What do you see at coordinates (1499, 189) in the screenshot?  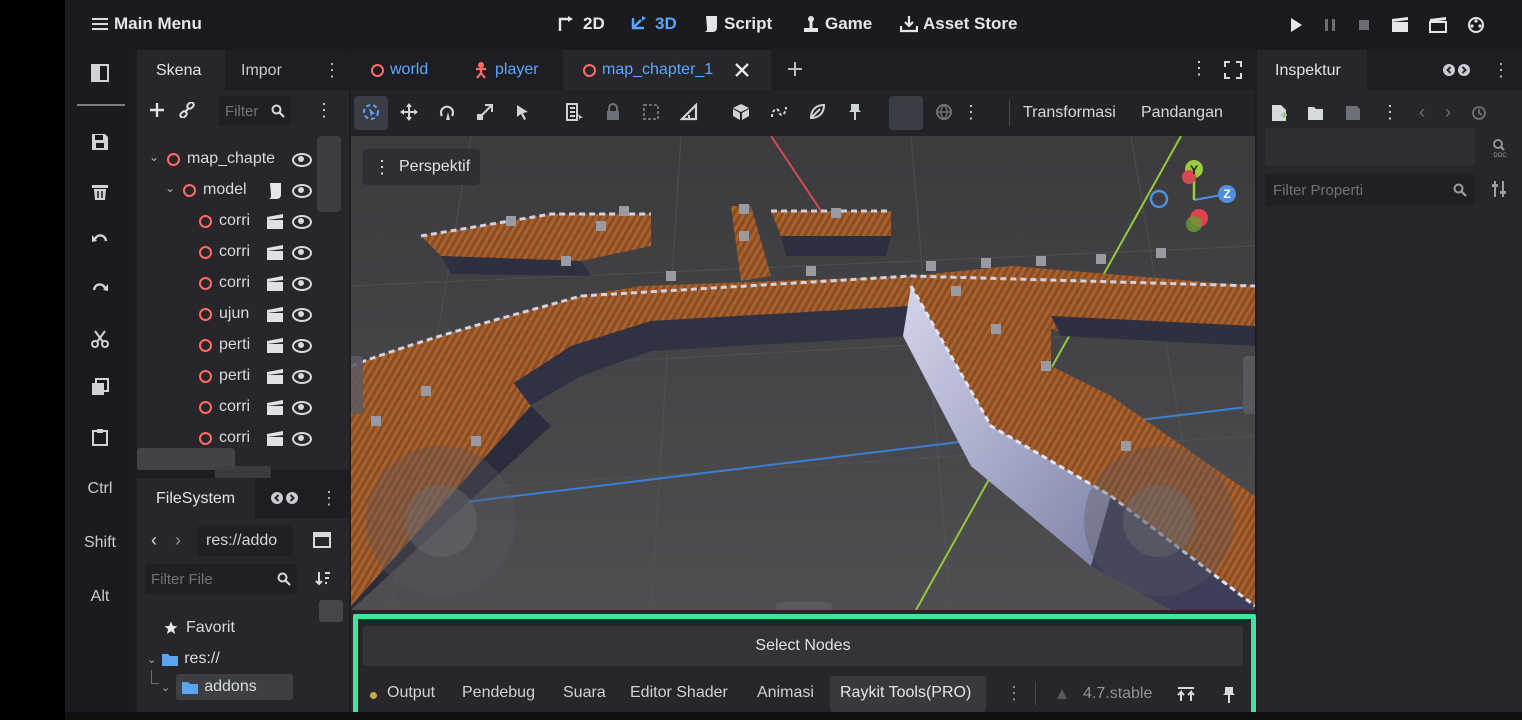 I see `filter-settings-icon` at bounding box center [1499, 189].